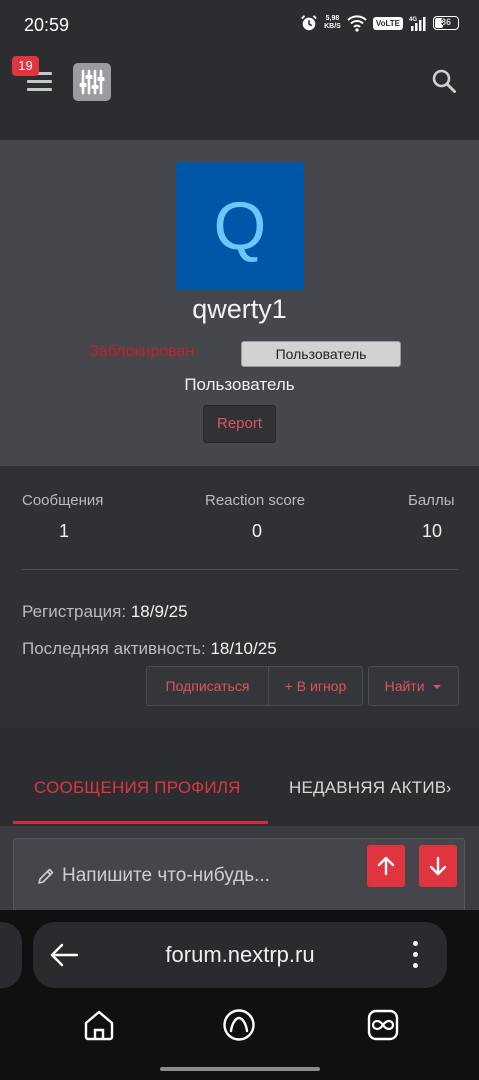 The width and height of the screenshot is (479, 1080). What do you see at coordinates (417, 24) in the screenshot?
I see `signal-icon: 4G` at bounding box center [417, 24].